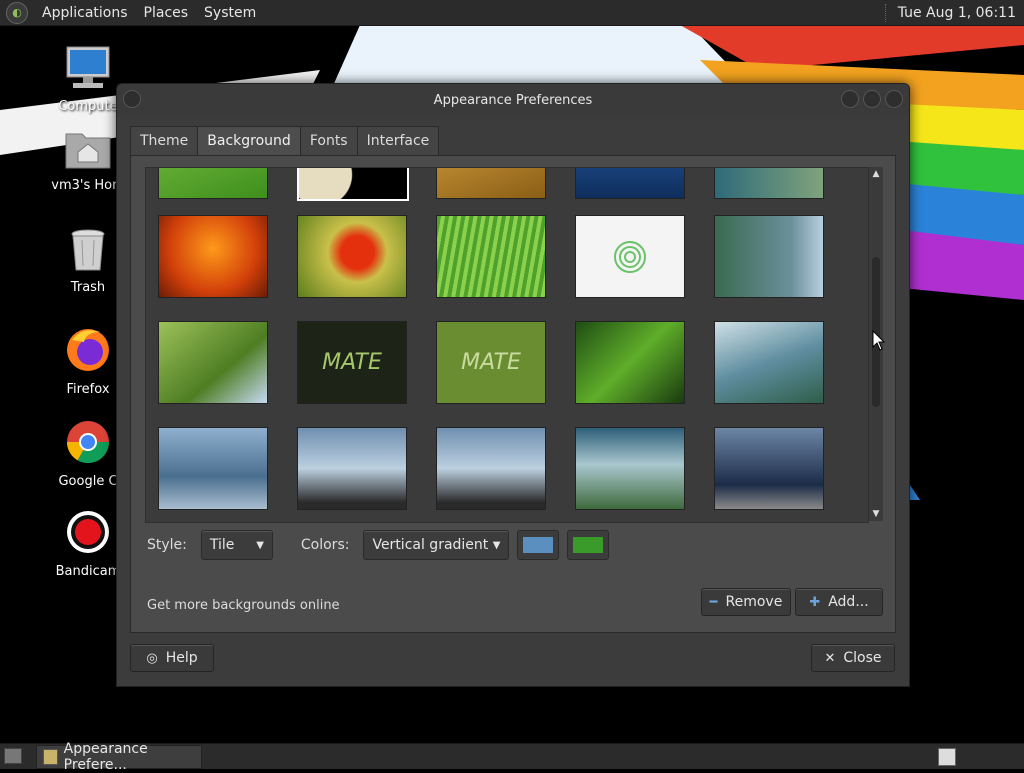  What do you see at coordinates (862, 658) in the screenshot?
I see `close-button-label: Close` at bounding box center [862, 658].